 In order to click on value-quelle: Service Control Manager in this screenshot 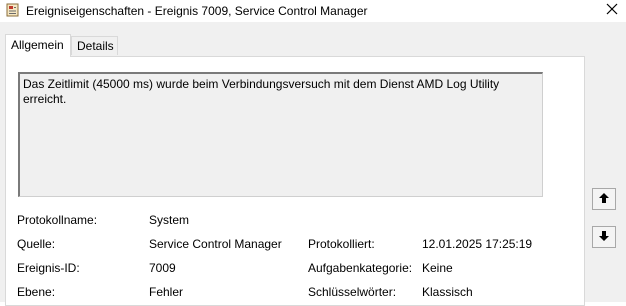, I will do `click(215, 244)`.